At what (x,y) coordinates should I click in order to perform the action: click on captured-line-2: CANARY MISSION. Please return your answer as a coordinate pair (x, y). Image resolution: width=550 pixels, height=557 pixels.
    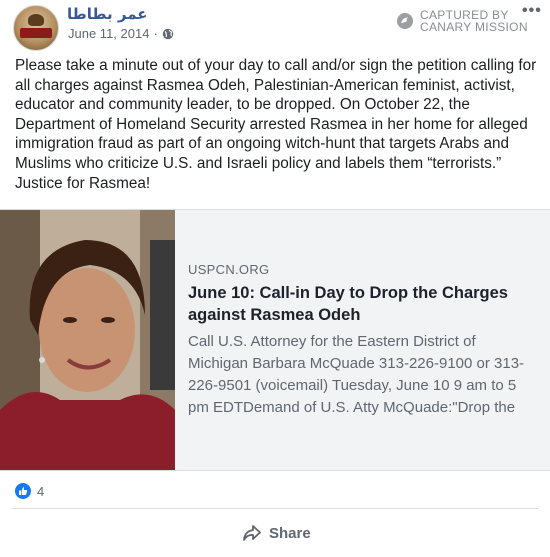
    Looking at the image, I should click on (474, 27).